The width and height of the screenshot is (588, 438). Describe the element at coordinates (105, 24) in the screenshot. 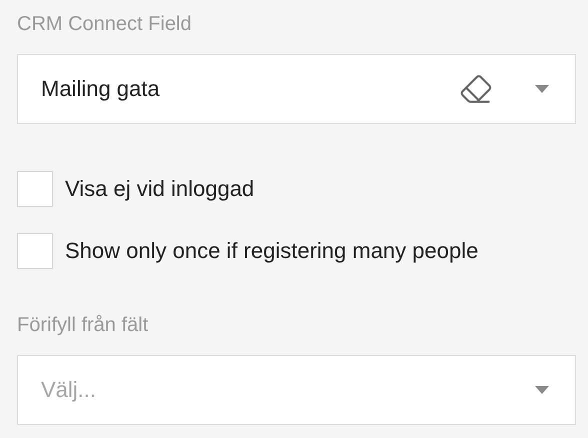

I see `field-label: CRM Connect Field` at that location.